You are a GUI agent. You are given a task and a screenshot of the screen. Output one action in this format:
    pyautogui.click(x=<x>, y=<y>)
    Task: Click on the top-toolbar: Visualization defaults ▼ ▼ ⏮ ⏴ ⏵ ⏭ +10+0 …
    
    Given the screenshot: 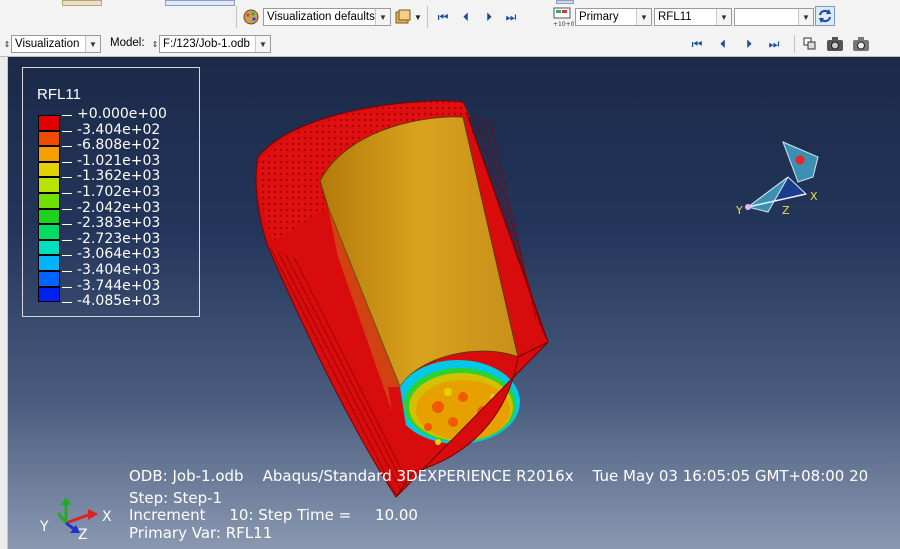 What is the action you would take?
    pyautogui.click(x=450, y=16)
    